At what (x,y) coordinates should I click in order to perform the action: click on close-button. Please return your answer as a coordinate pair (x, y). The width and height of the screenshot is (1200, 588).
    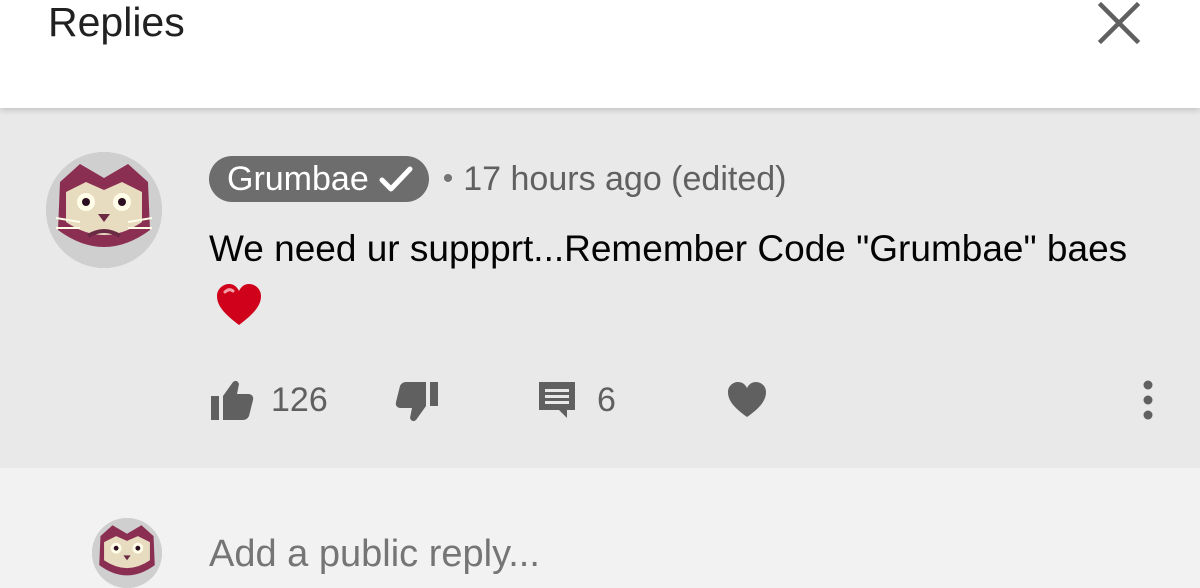
    Looking at the image, I should click on (1119, 23).